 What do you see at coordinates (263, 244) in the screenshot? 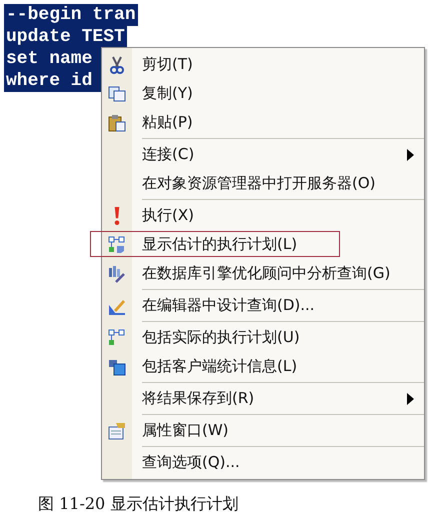
I see `menu-item: 显示估计的执行计划(L)` at bounding box center [263, 244].